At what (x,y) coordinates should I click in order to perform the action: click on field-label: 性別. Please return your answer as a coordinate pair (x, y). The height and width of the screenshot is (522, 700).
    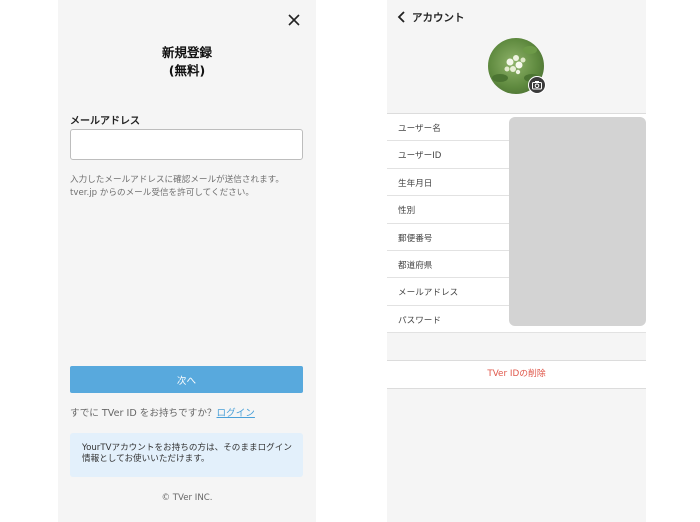
    Looking at the image, I should click on (407, 211).